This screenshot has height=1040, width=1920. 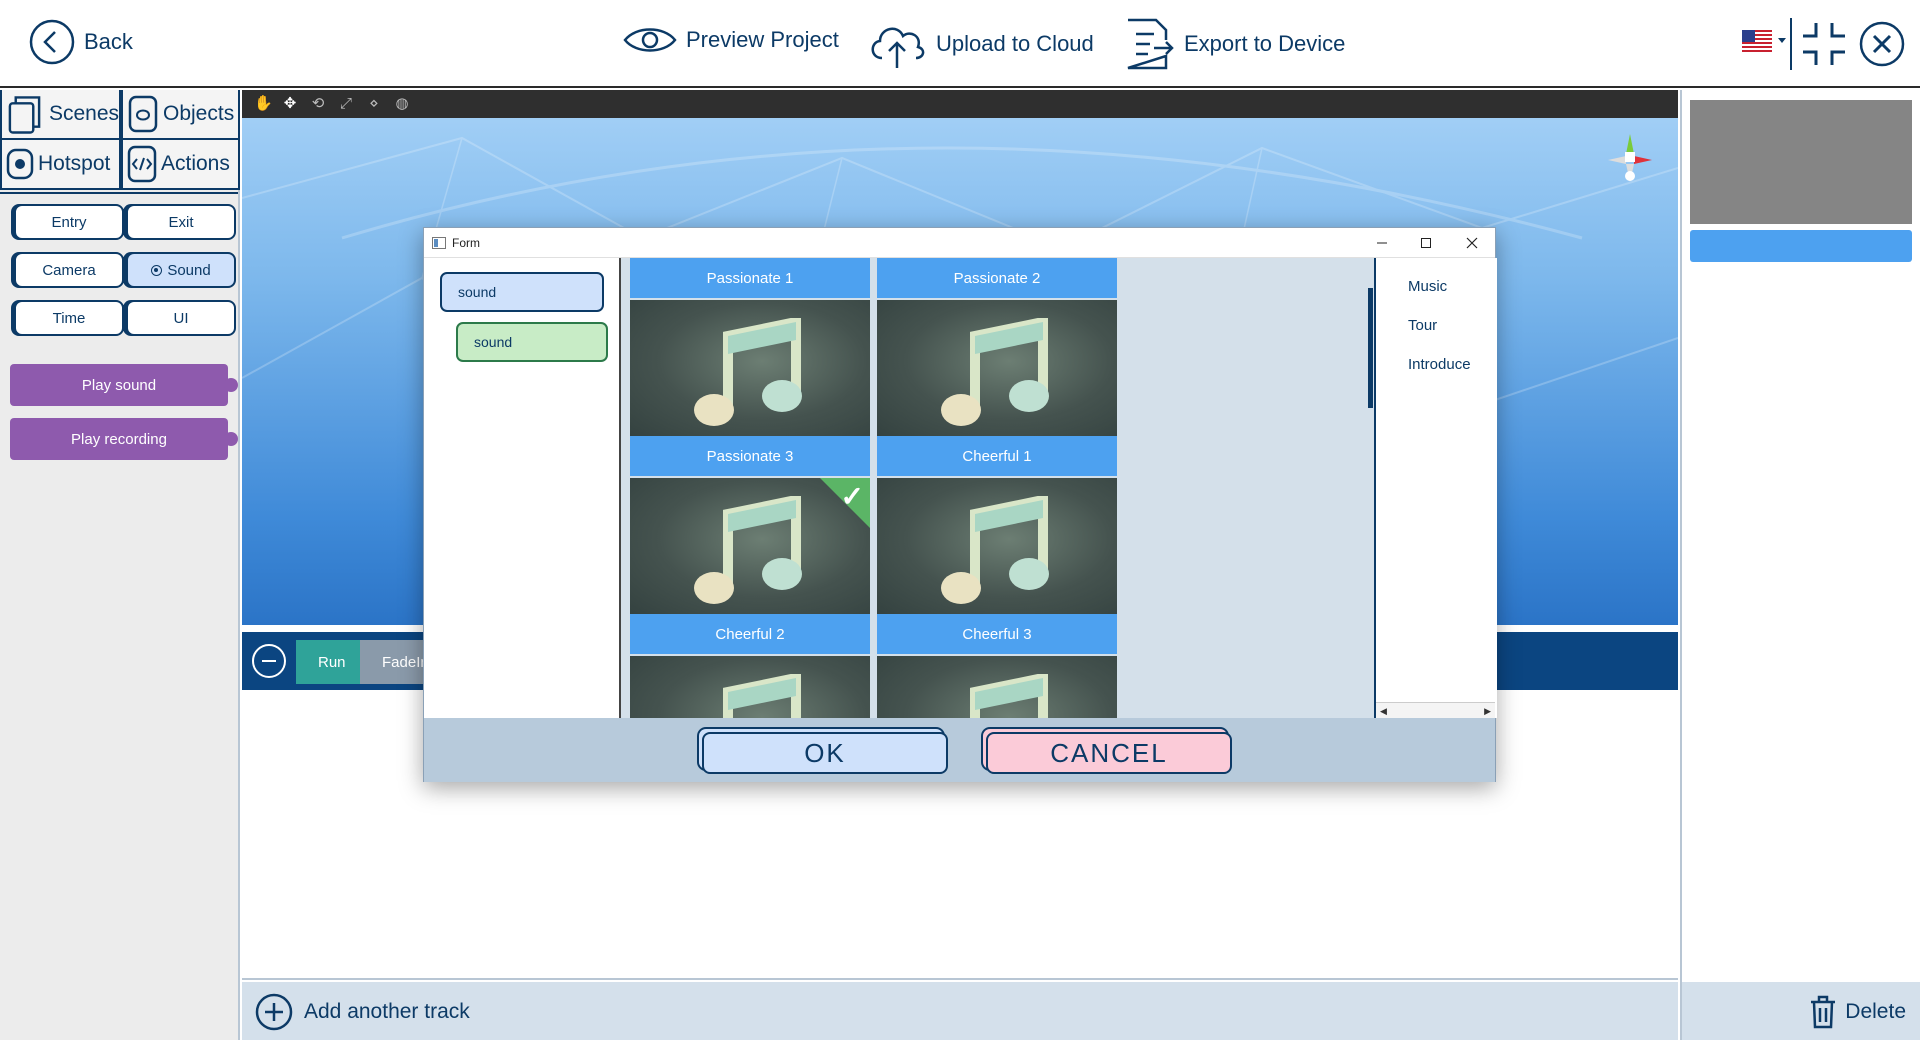 What do you see at coordinates (69, 318) in the screenshot?
I see `category-time: Time` at bounding box center [69, 318].